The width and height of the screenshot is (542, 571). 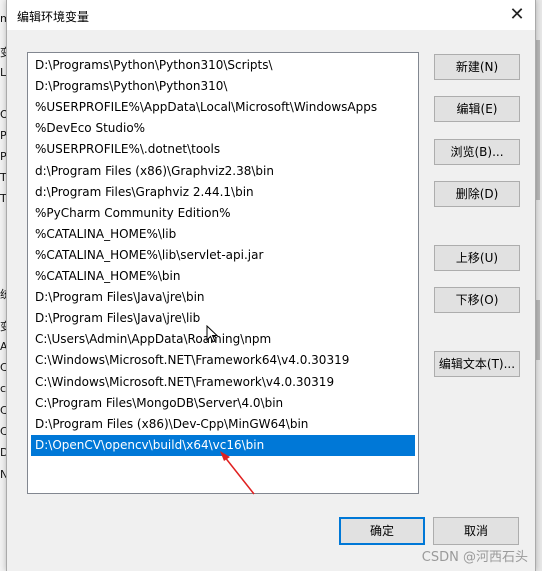 What do you see at coordinates (223, 297) in the screenshot?
I see `list-item: D:\Program Files\Java\jre\bin` at bounding box center [223, 297].